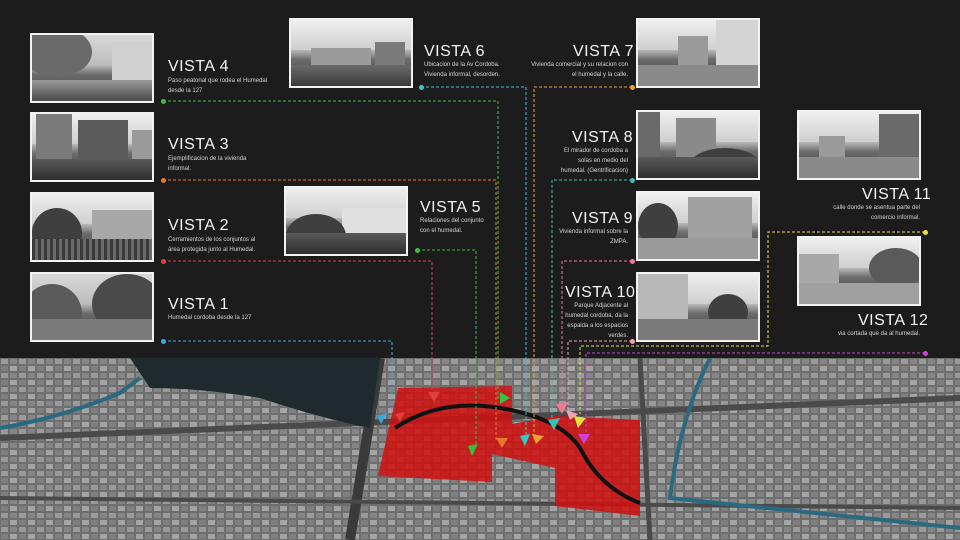  Describe the element at coordinates (199, 225) in the screenshot. I see `vista-2-title: VISTA 2` at that location.